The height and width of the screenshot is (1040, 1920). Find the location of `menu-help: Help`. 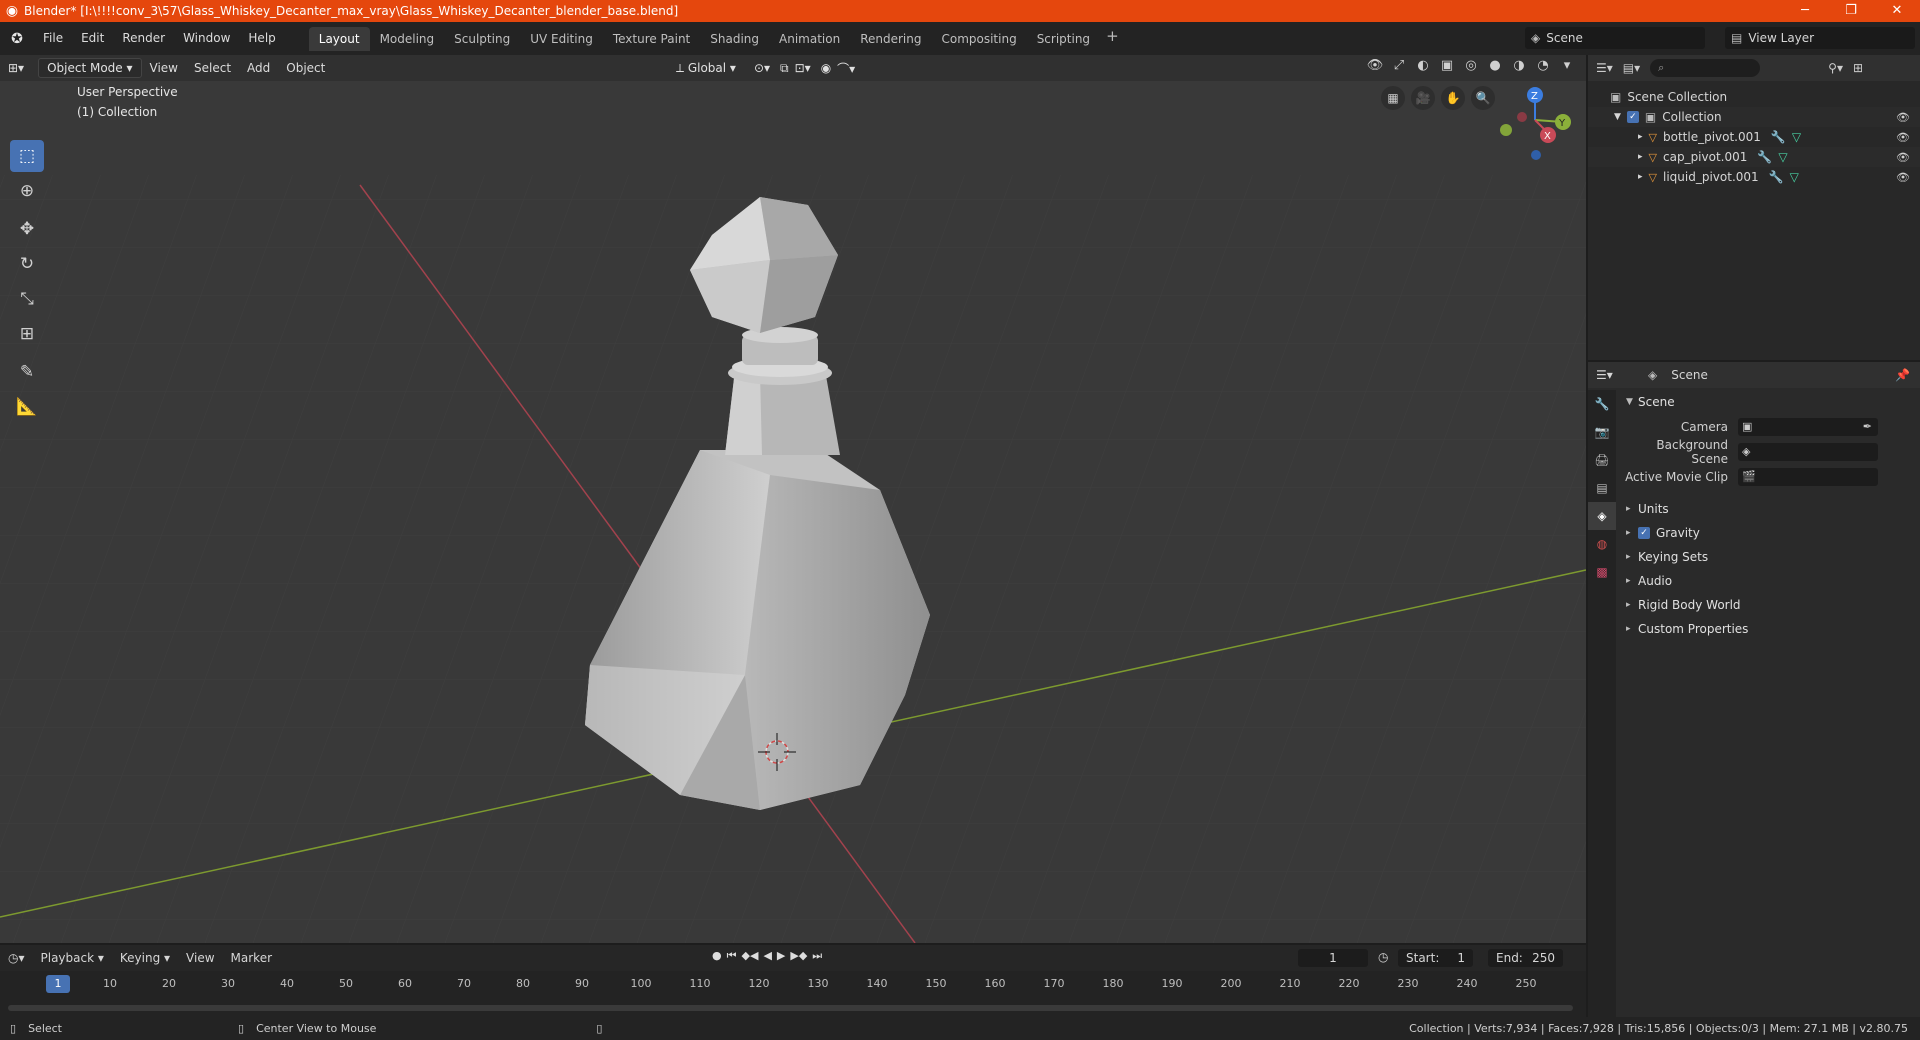

menu-help: Help is located at coordinates (261, 38).